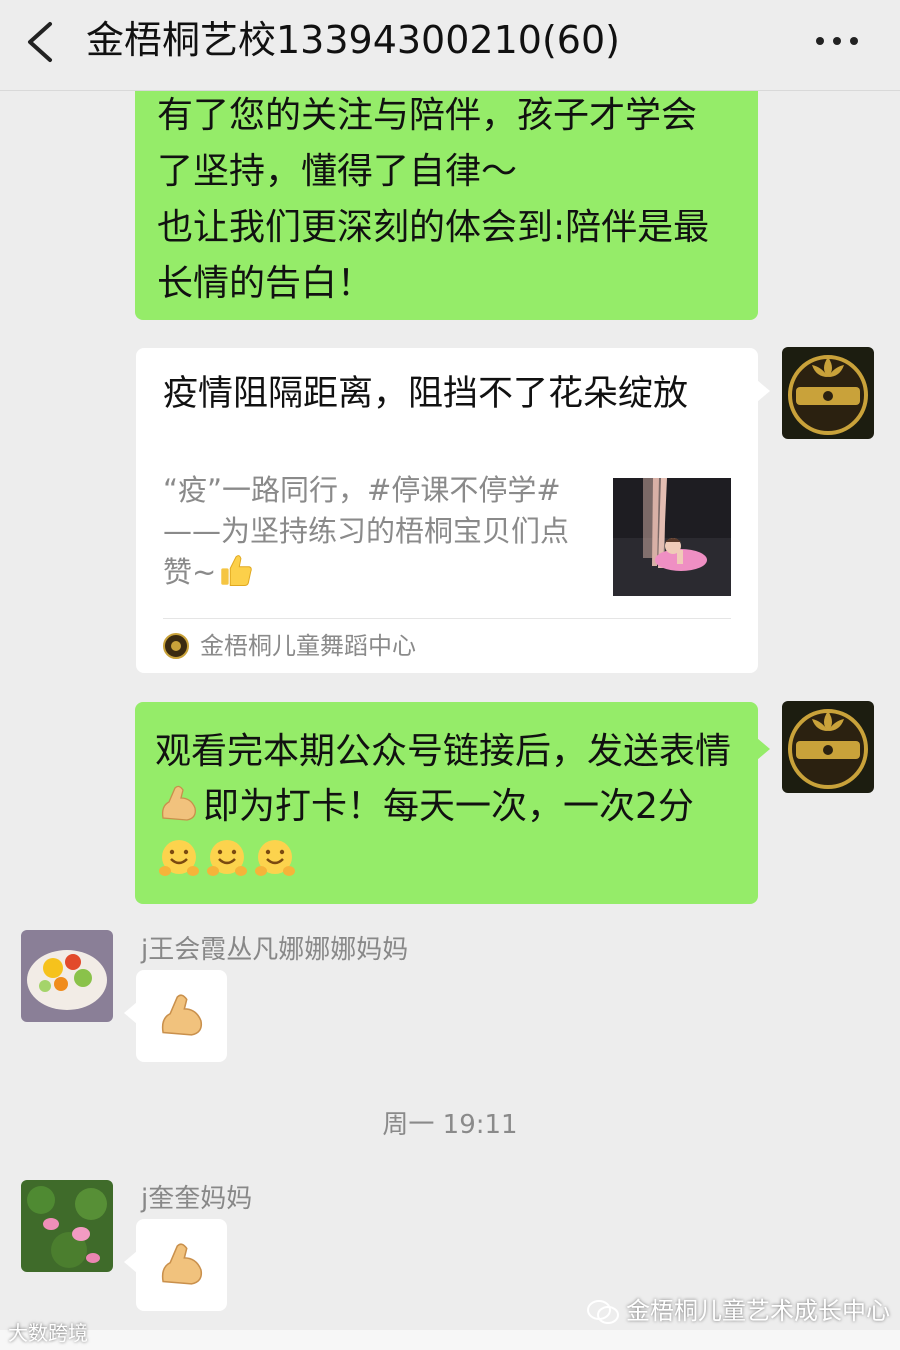 This screenshot has height=1350, width=900. I want to click on watermark-text: 大数跨境, so click(48, 1333).